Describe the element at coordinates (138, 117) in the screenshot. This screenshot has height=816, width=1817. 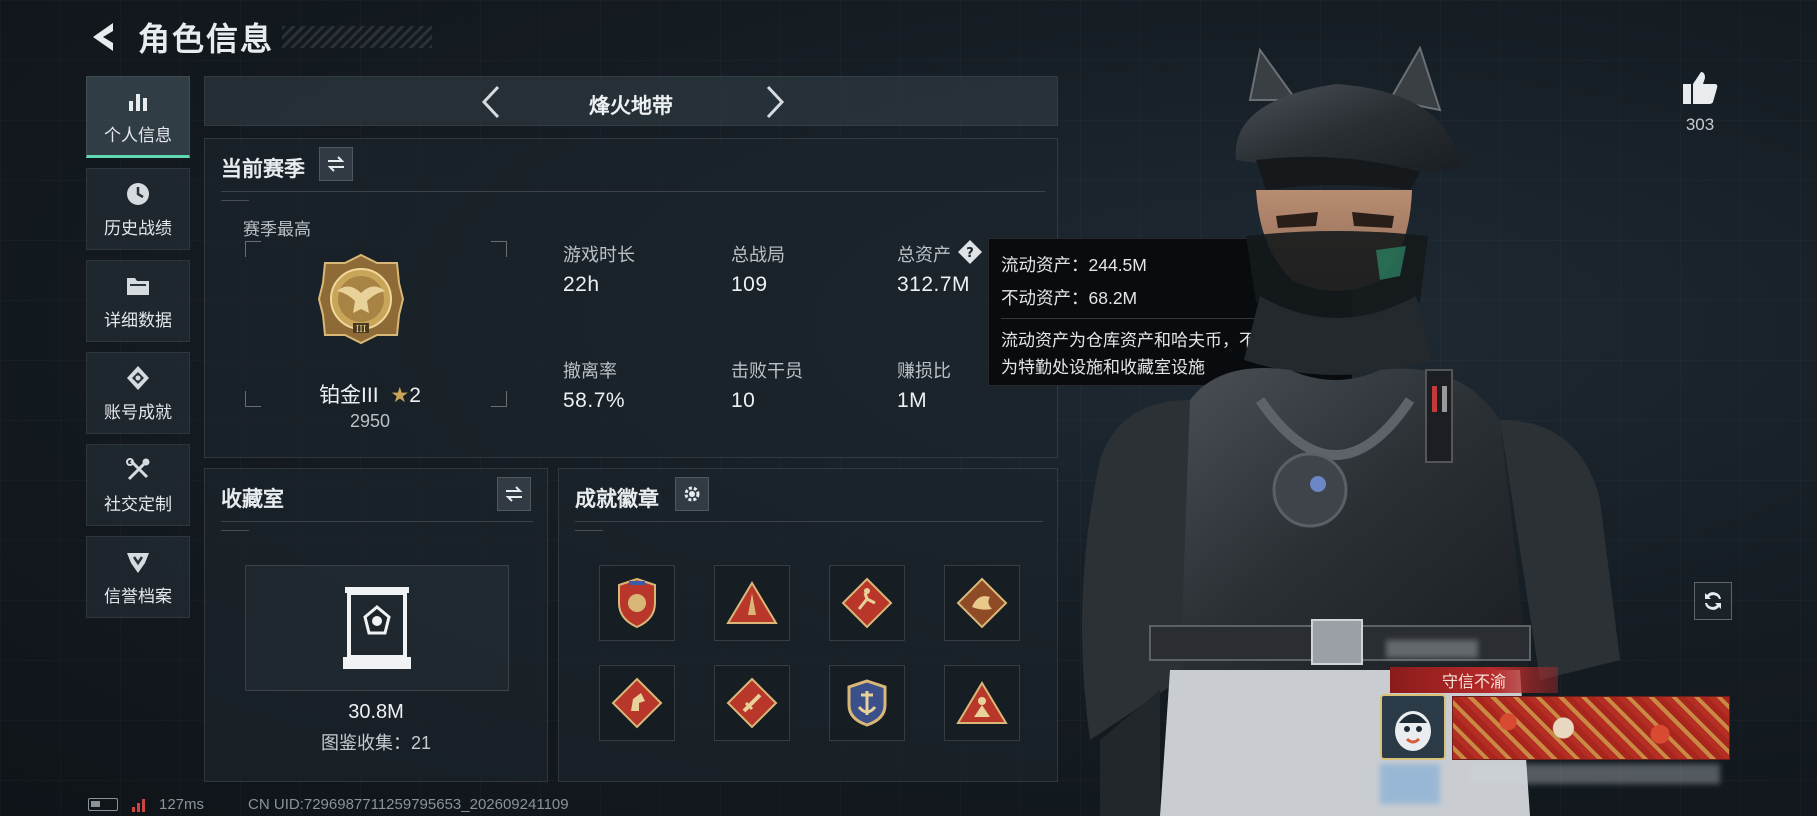
I see `sidebar-item-personal-info: 个人信息` at that location.